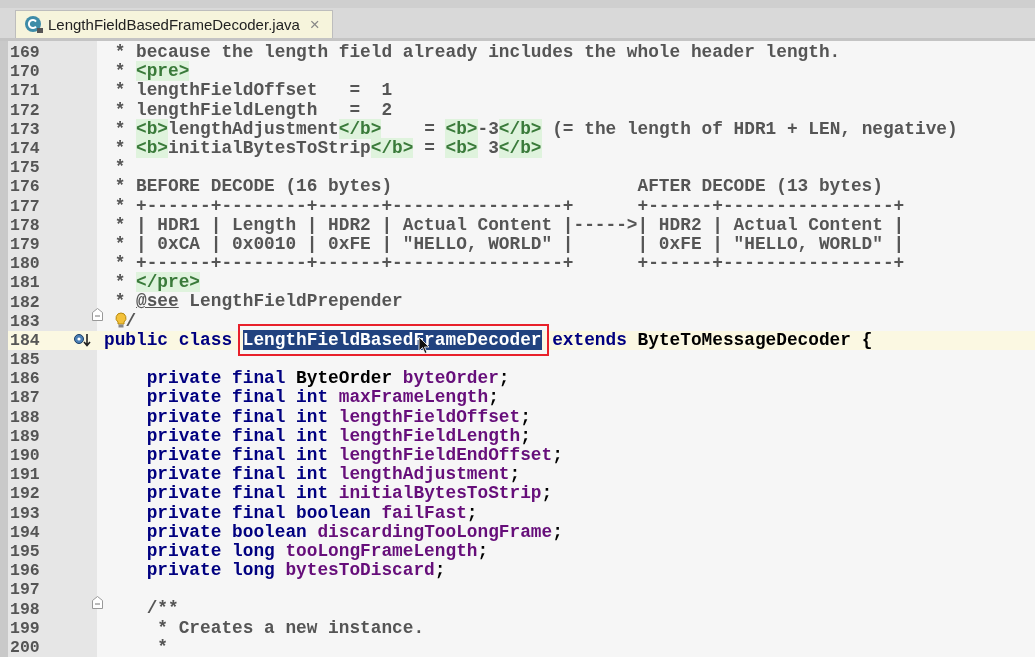 Image resolution: width=1035 pixels, height=657 pixels. I want to click on editor-tab: LengthFieldBasedFrameDecoder.java ×, so click(174, 24).